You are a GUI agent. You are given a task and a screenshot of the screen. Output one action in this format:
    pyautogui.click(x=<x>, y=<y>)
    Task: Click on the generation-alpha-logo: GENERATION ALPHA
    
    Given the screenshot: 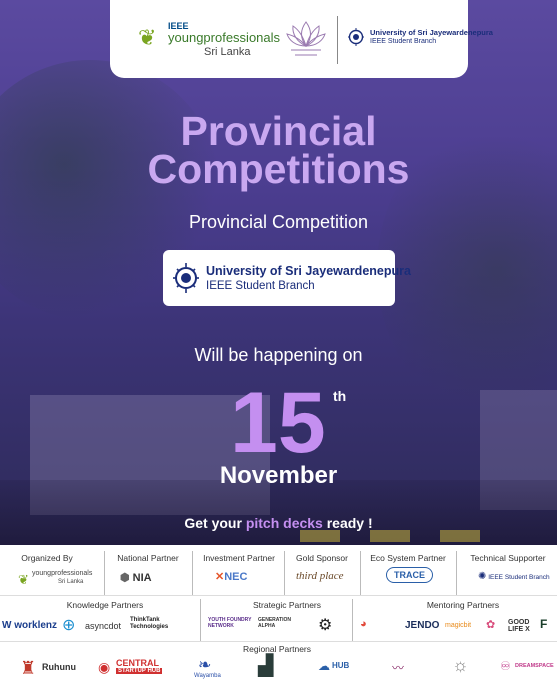 What is the action you would take?
    pyautogui.click(x=274, y=623)
    